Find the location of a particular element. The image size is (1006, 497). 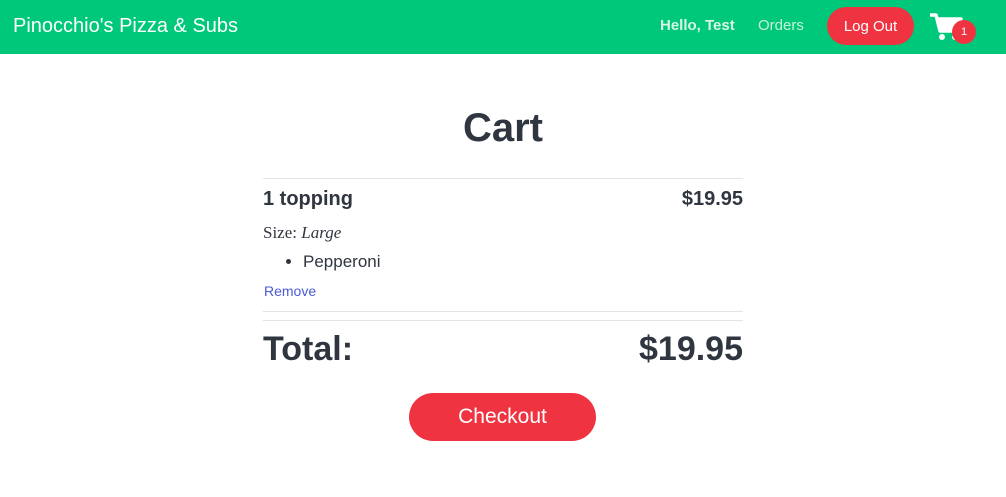

total-label: Total: is located at coordinates (308, 349).